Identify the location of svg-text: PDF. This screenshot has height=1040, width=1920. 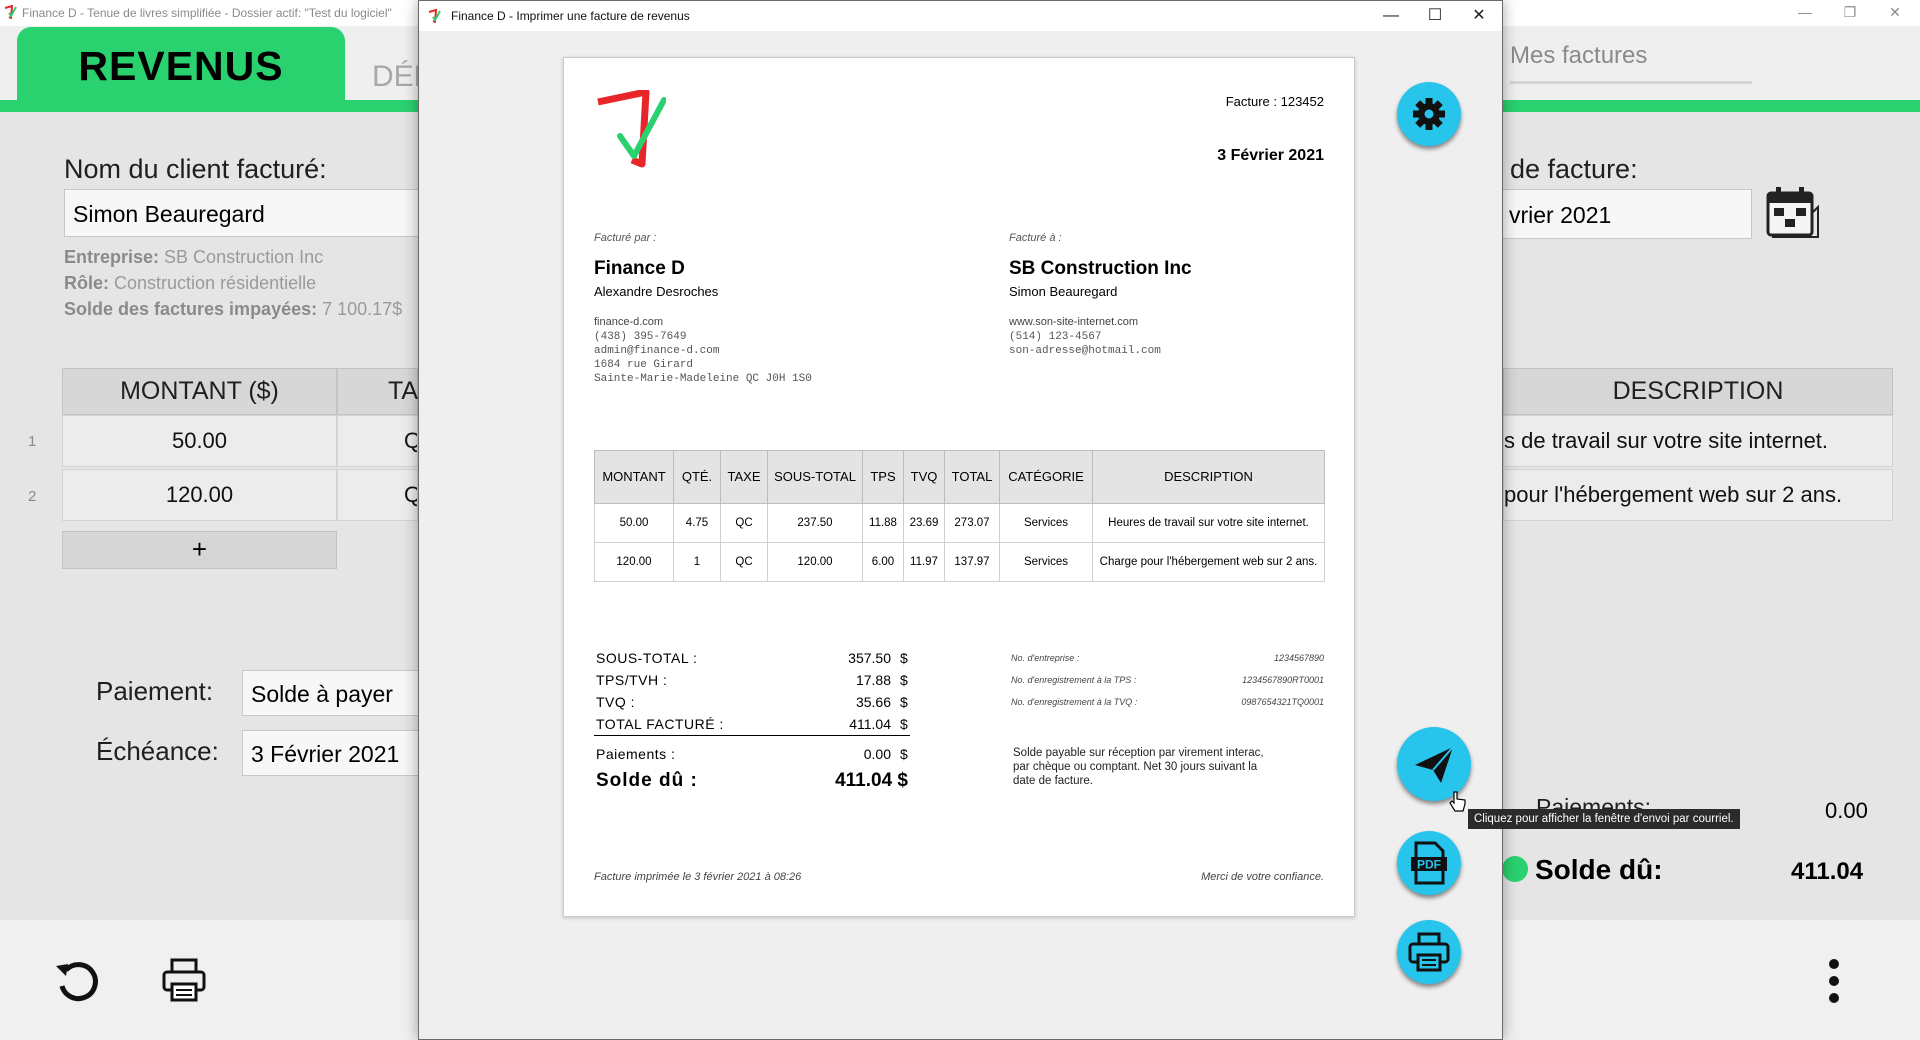
(1429, 865).